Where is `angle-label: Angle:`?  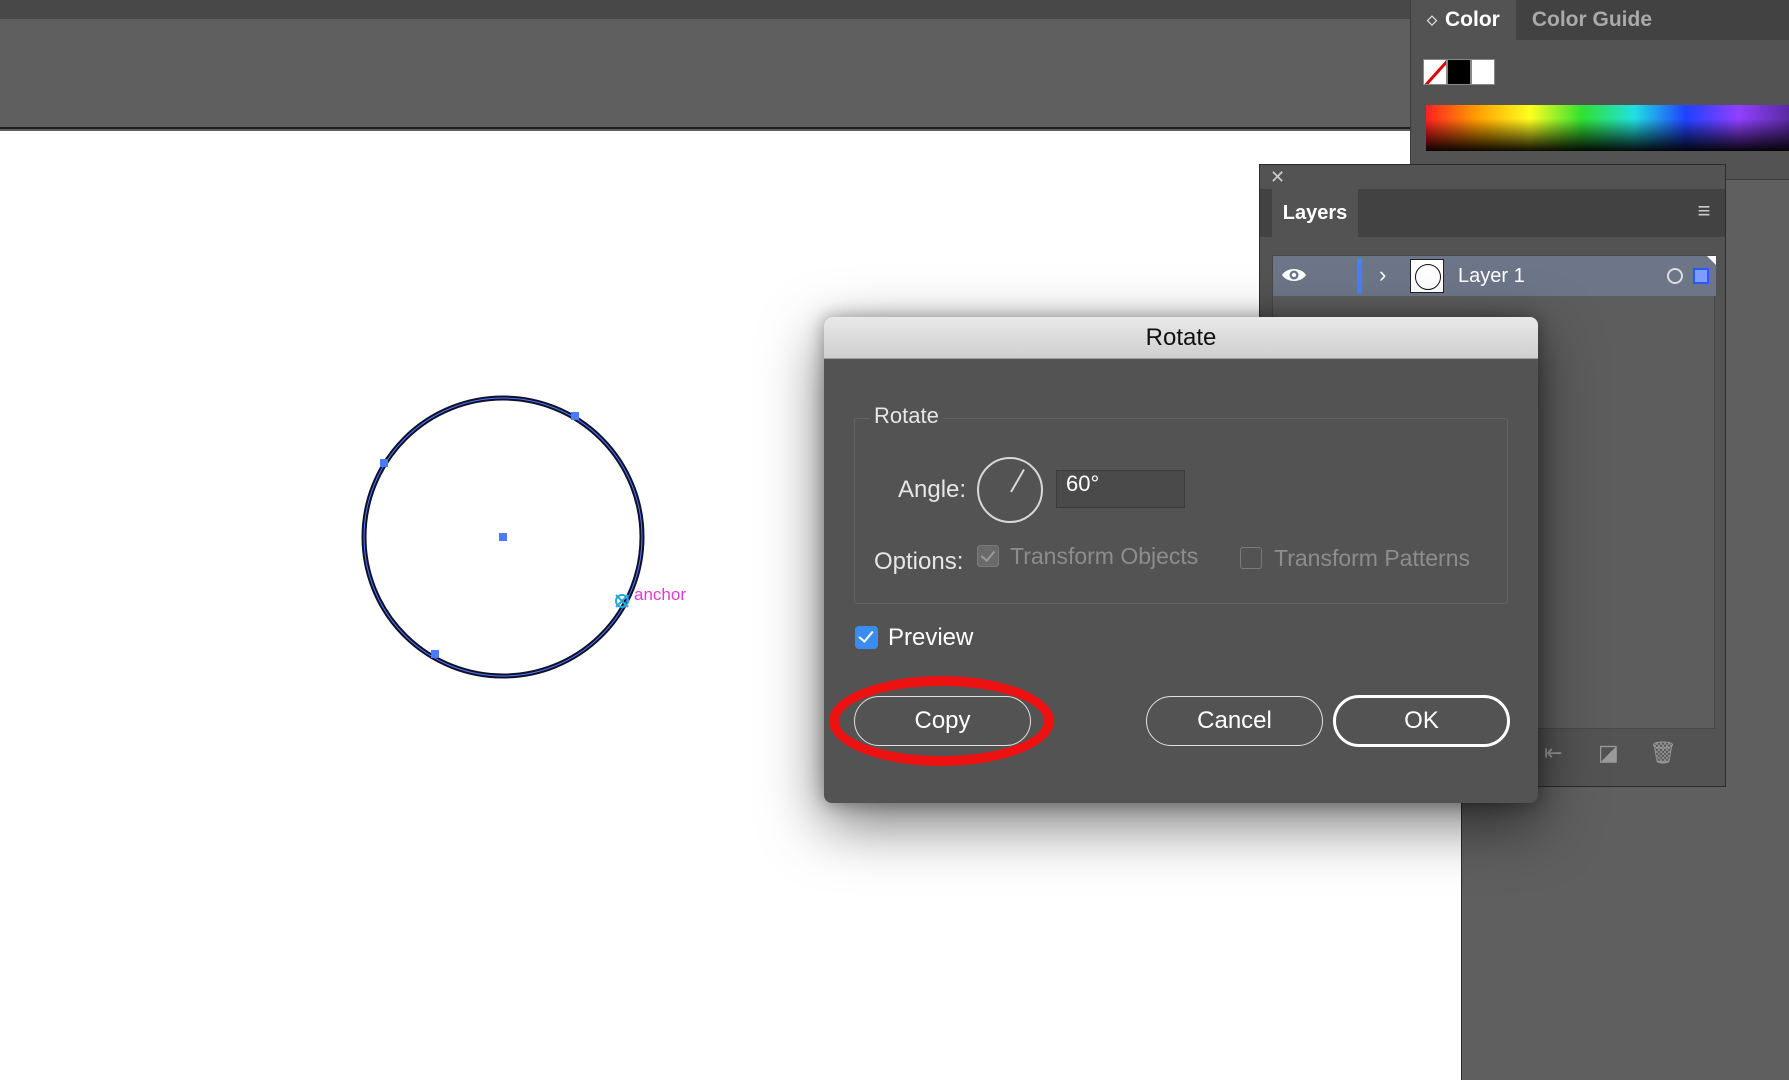
angle-label: Angle: is located at coordinates (932, 489).